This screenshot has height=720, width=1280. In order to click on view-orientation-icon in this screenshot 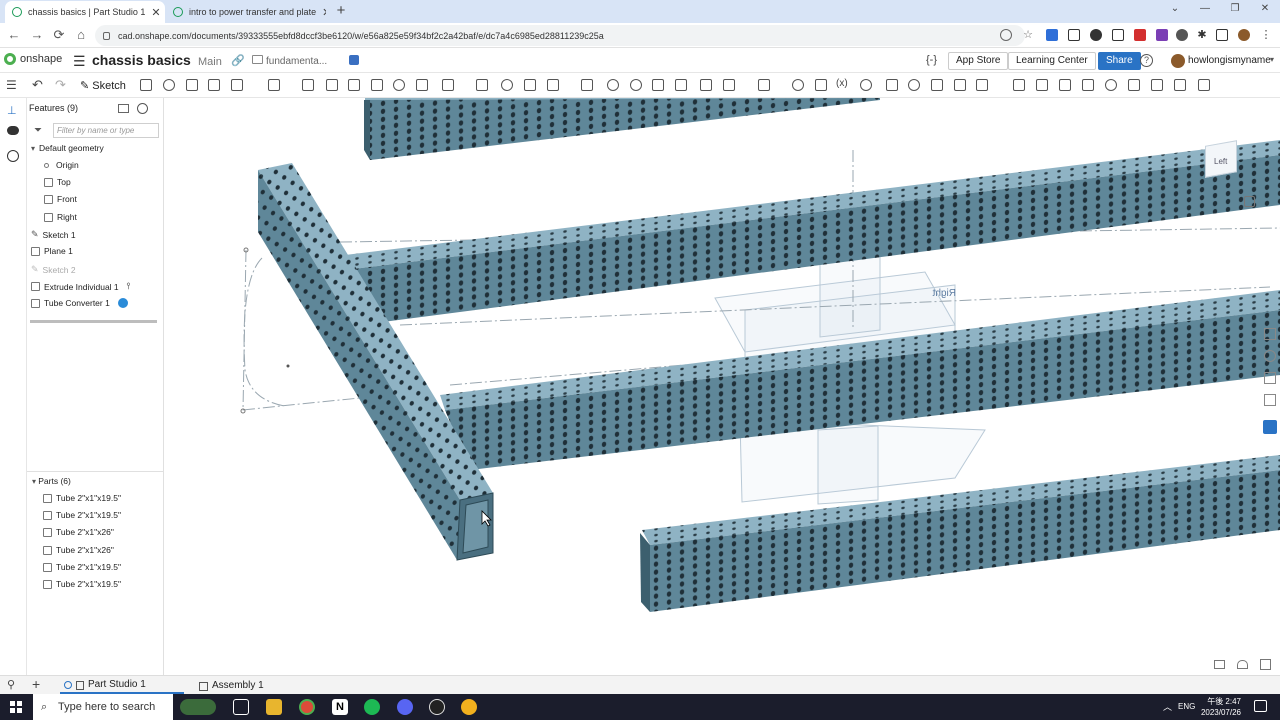, I will do `click(1242, 664)`.